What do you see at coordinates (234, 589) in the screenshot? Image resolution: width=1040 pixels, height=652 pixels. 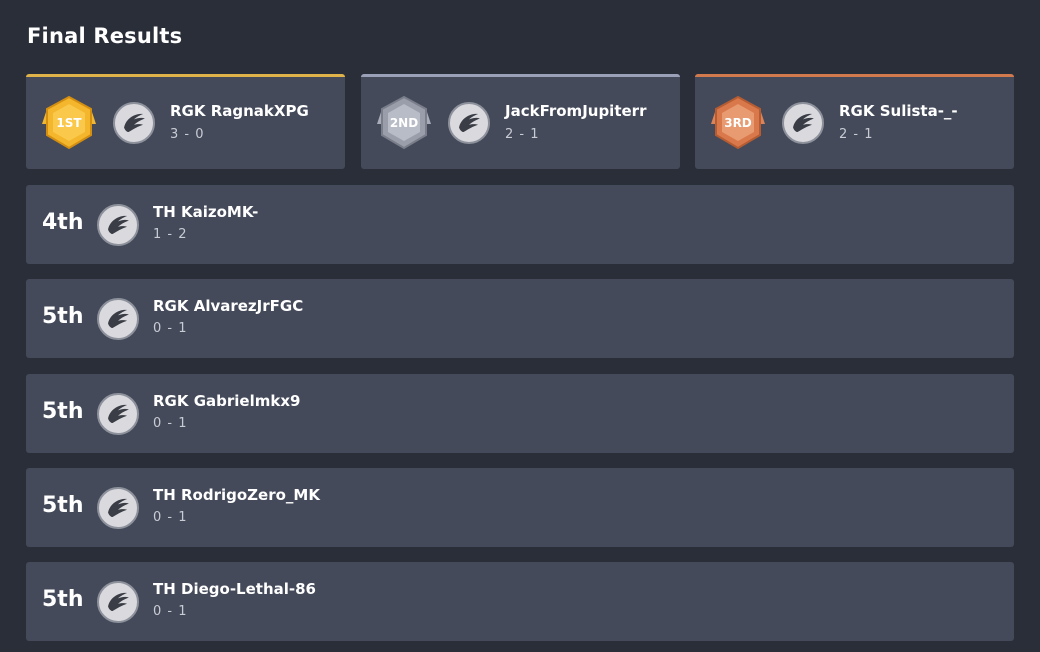 I see `player-name: TH Diego-Lethal-86` at bounding box center [234, 589].